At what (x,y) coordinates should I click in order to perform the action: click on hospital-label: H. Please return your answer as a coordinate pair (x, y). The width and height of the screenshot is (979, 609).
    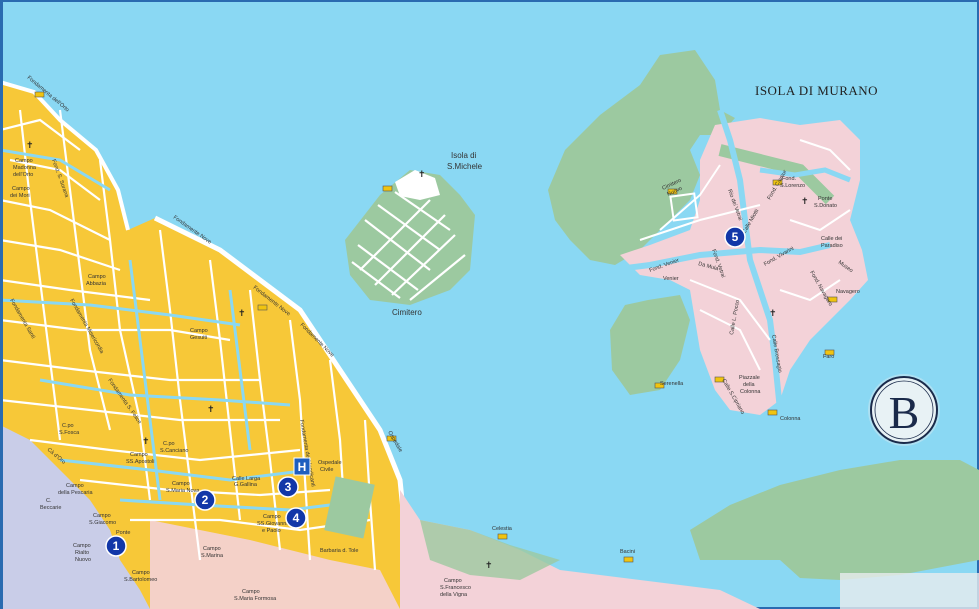
    Looking at the image, I should click on (302, 467).